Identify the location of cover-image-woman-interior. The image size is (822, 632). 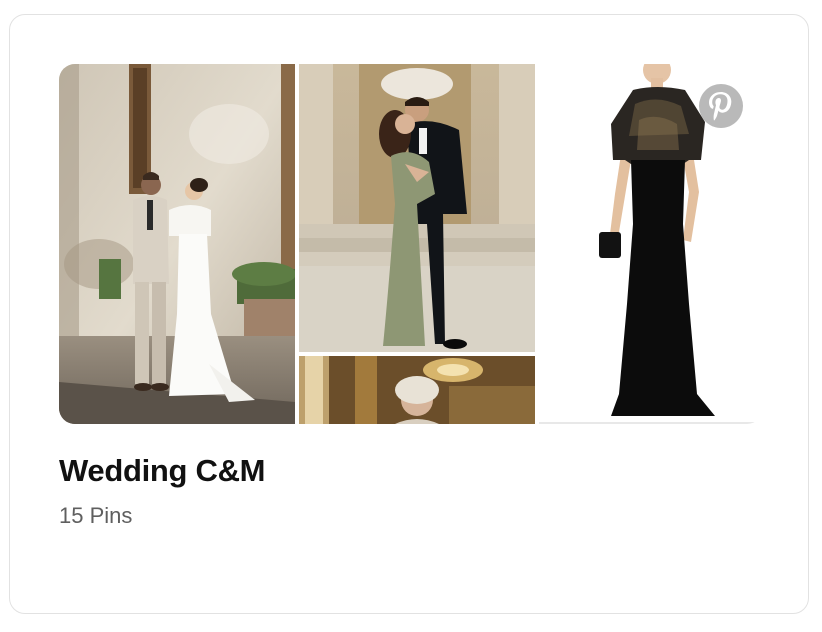
(417, 390).